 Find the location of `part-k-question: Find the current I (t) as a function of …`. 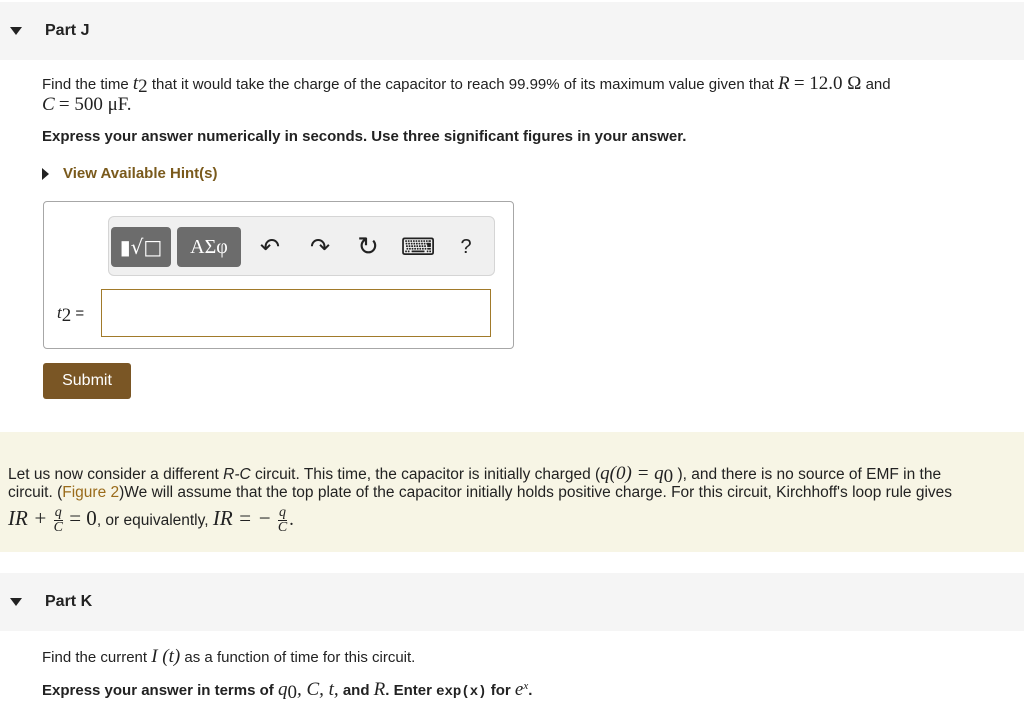

part-k-question: Find the current I (t) as a function of … is located at coordinates (229, 656).